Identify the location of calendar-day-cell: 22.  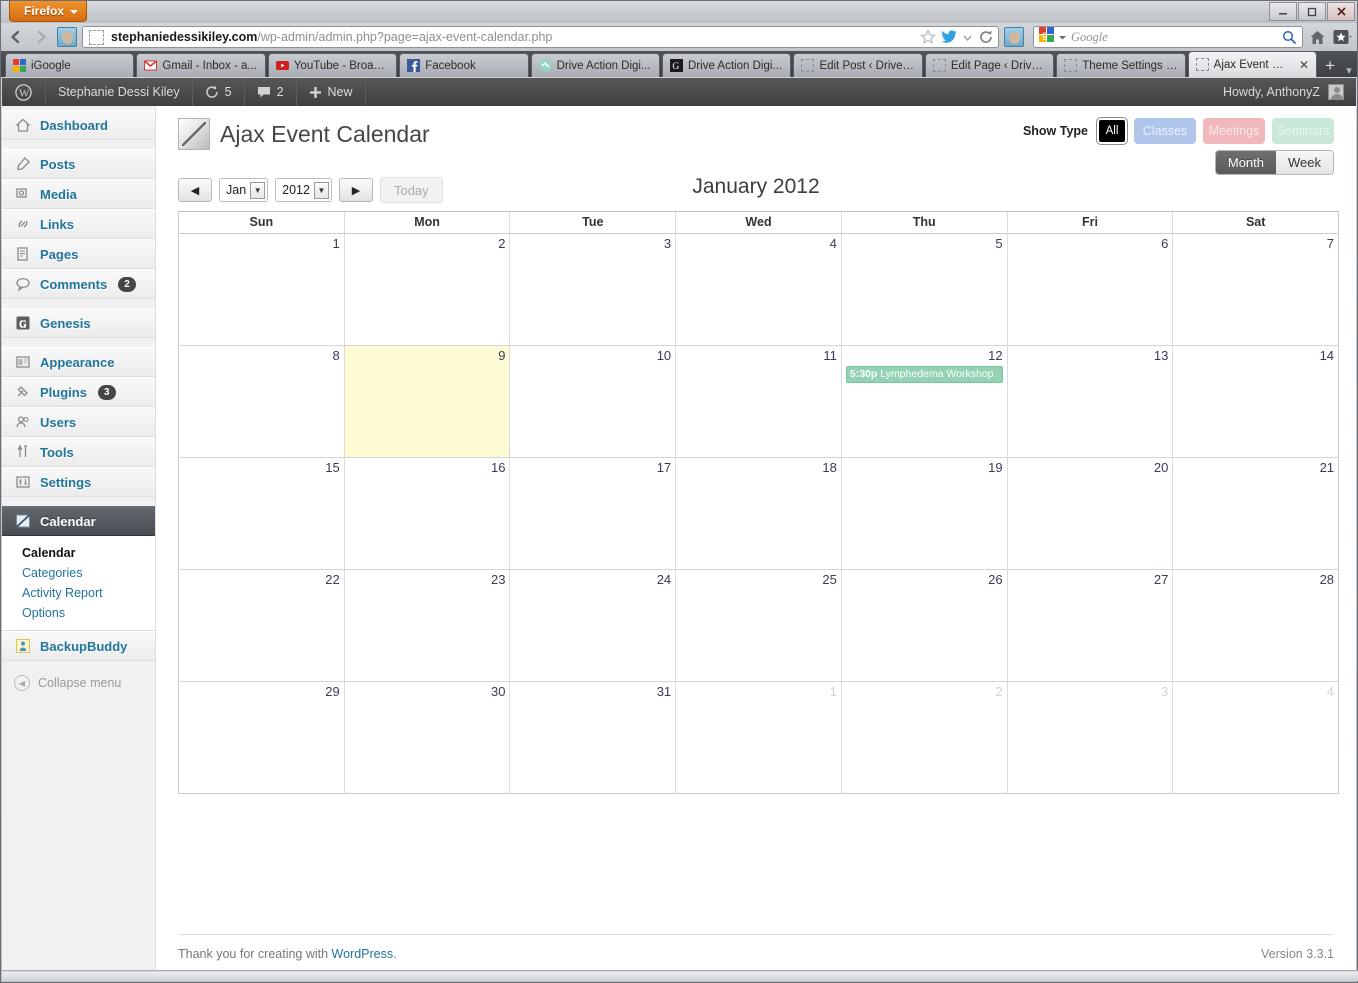
(262, 625).